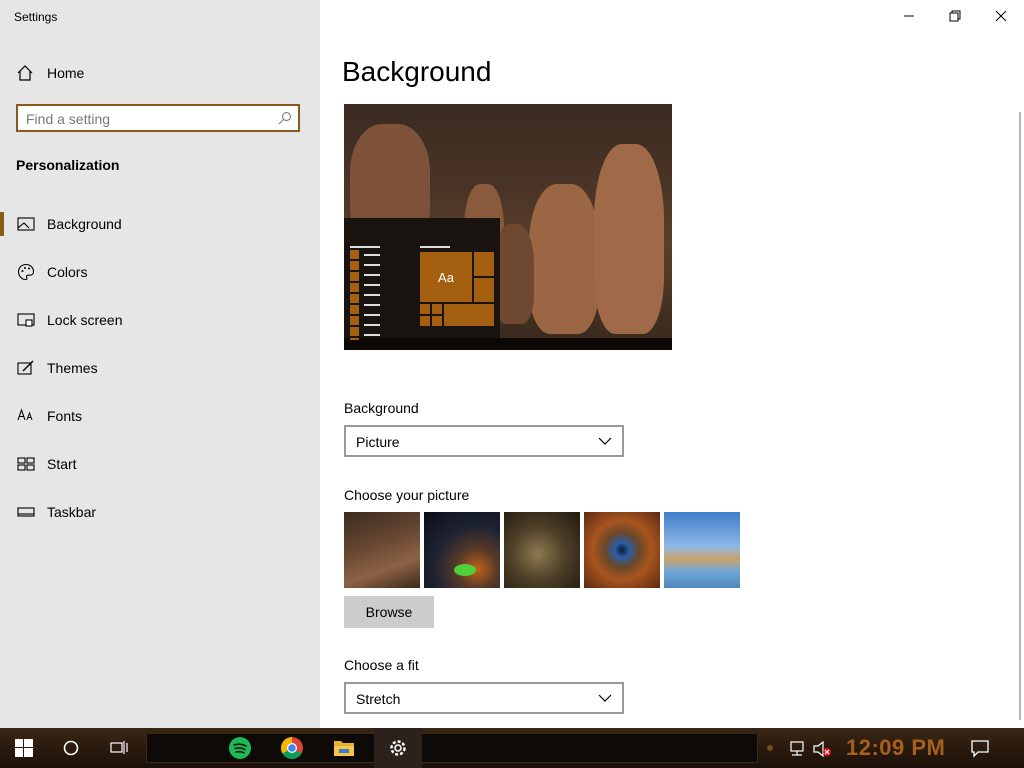  I want to click on close-icon, so click(1001, 16).